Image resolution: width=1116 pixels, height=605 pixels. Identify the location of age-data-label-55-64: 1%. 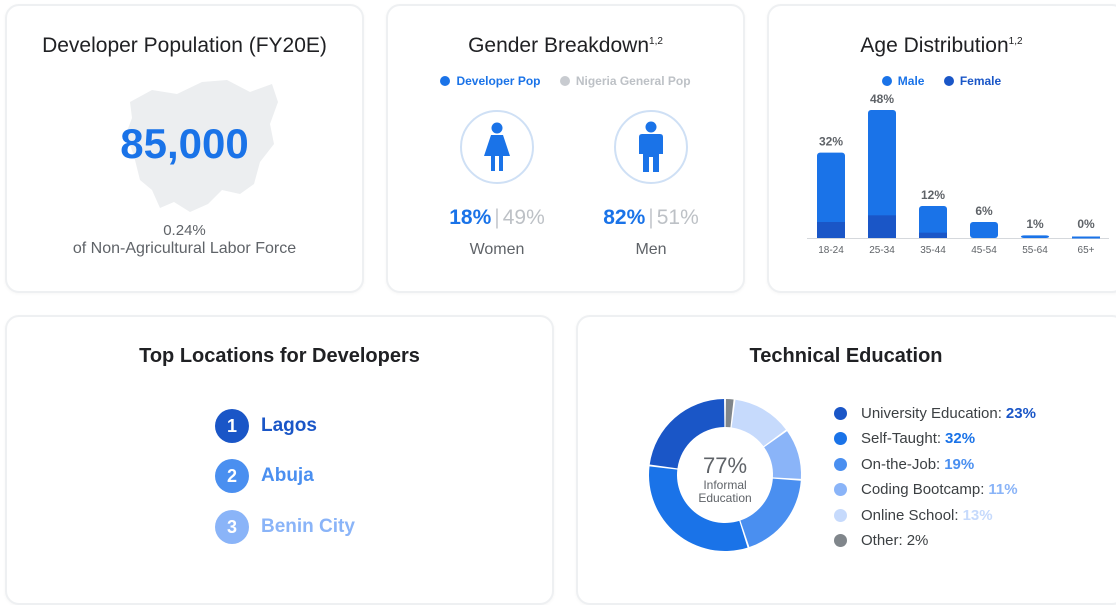
(1035, 224).